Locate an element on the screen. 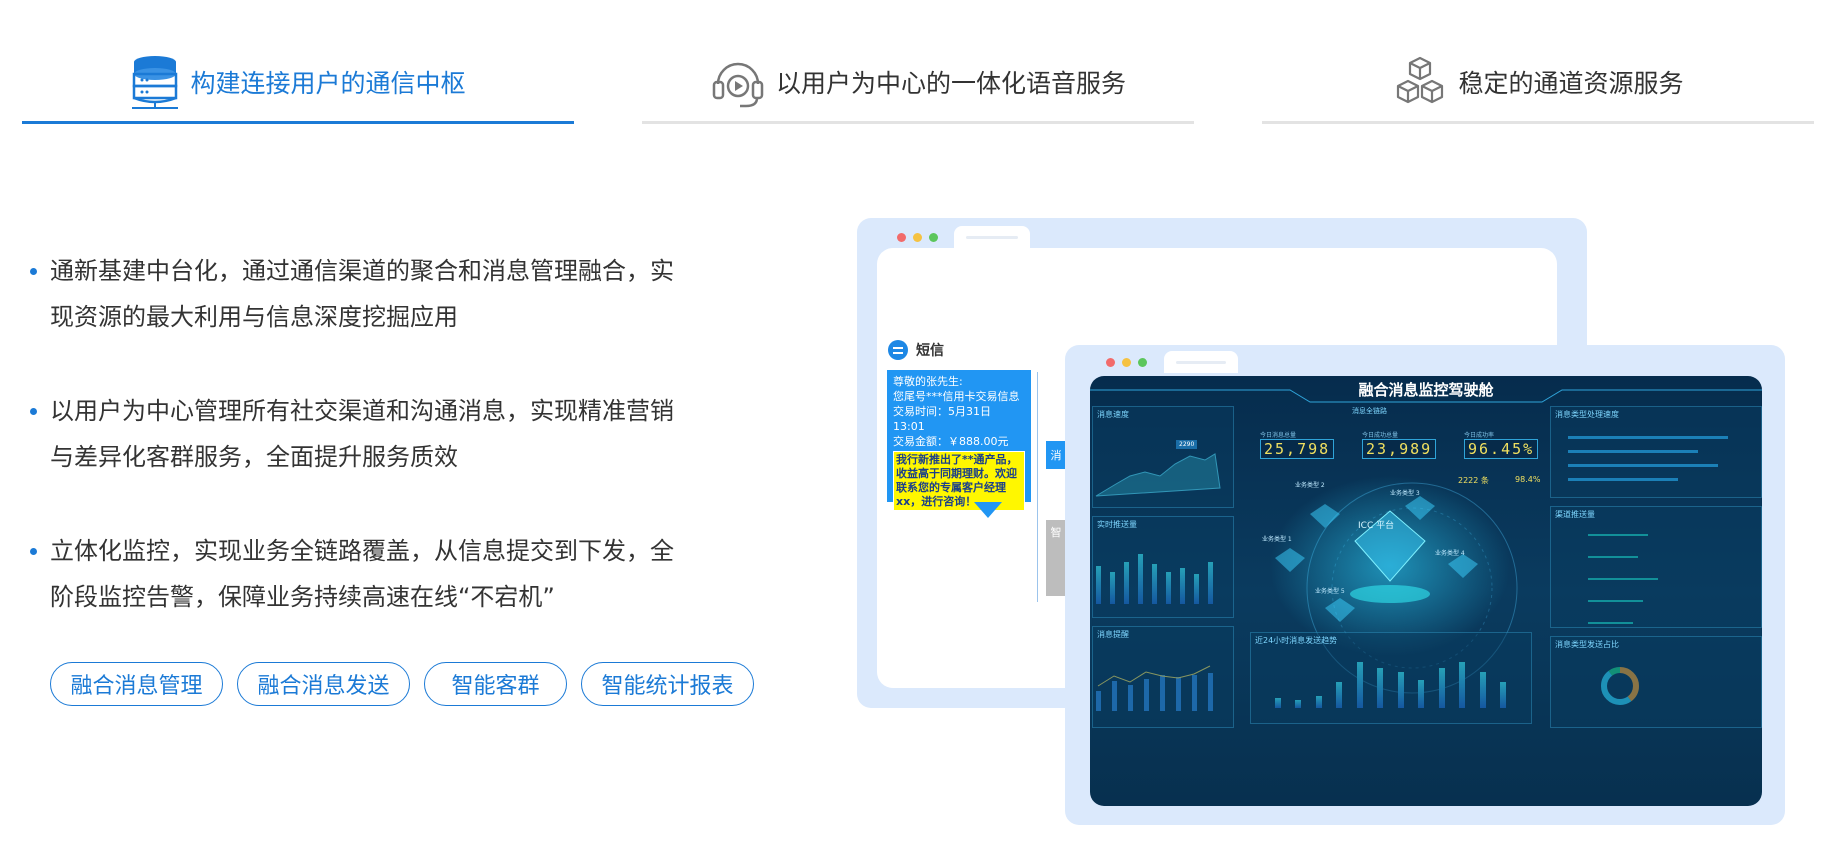 Image resolution: width=1837 pixels, height=855 pixels. sms-header: 短信 is located at coordinates (916, 350).